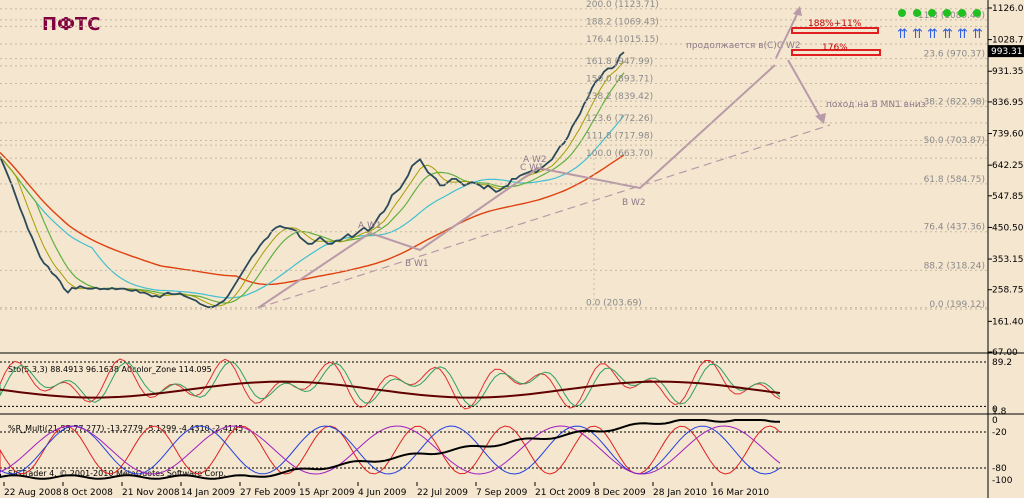 The height and width of the screenshot is (498, 1024). I want to click on fib-lower-label-1: 23.6 (970.37), so click(954, 55).